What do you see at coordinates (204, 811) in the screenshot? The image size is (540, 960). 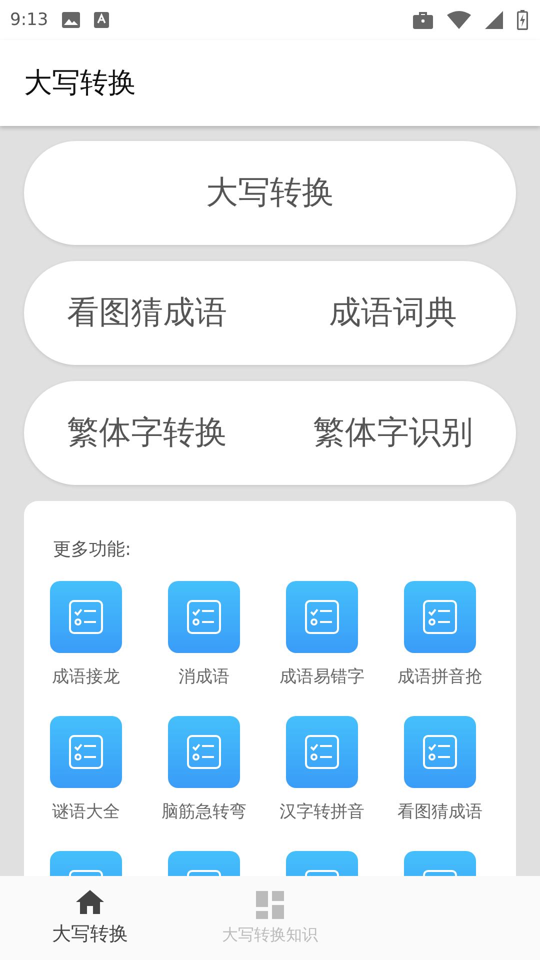 I see `feature-label: 脑筋急转弯` at bounding box center [204, 811].